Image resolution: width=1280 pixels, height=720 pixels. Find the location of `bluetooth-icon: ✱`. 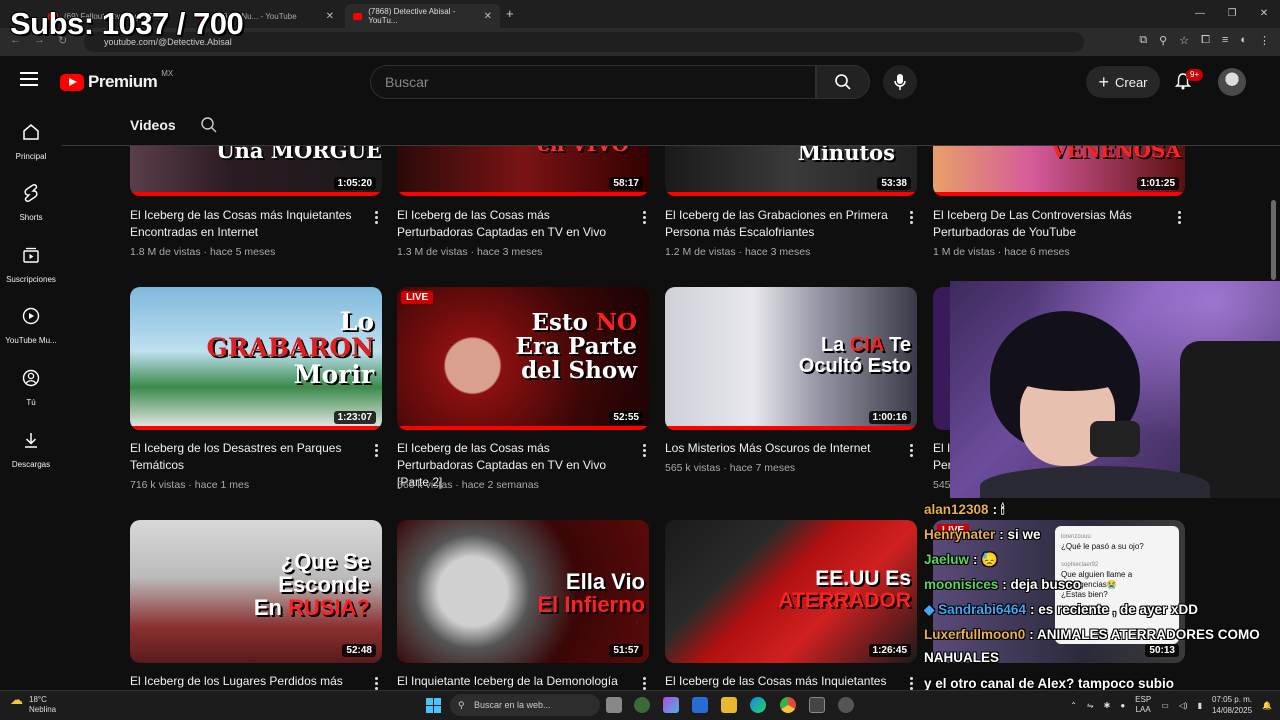

bluetooth-icon: ✱ is located at coordinates (1107, 705).